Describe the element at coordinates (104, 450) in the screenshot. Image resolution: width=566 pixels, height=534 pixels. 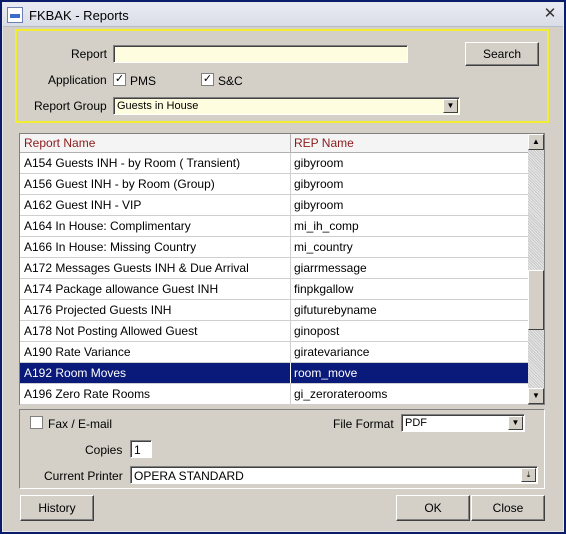
I see `copies-label: Copies` at that location.